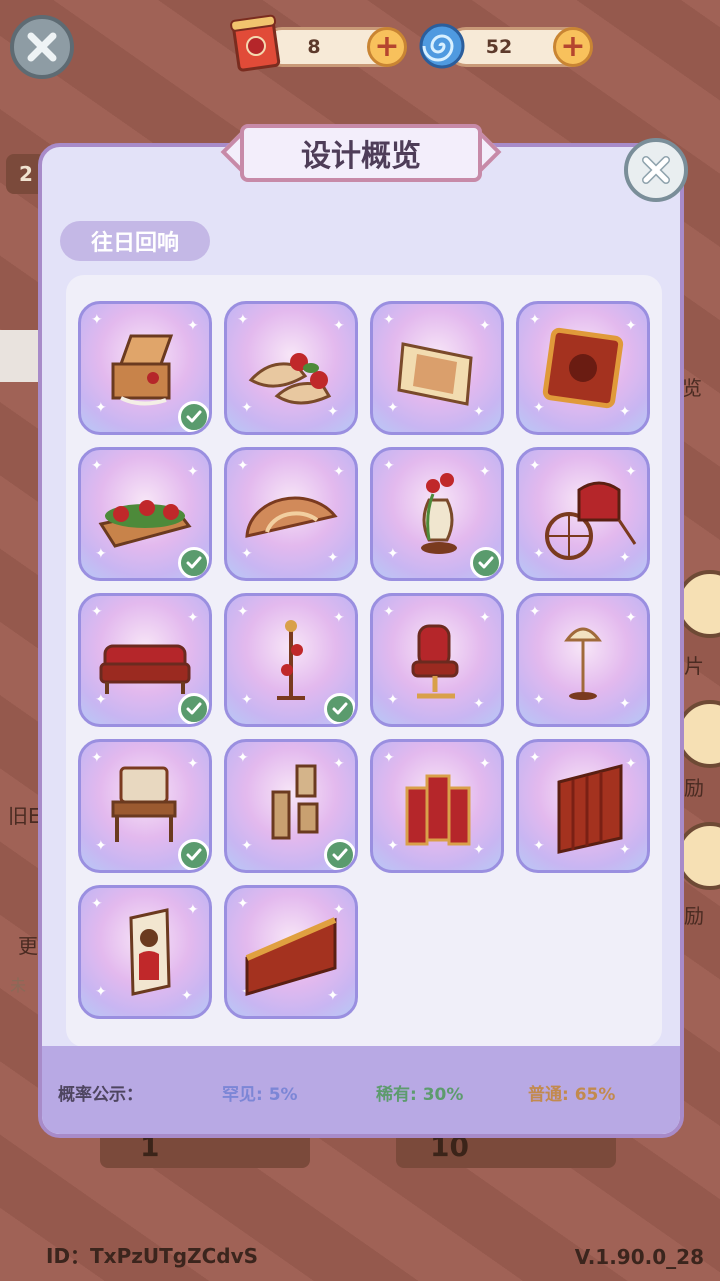 This screenshot has height=1281, width=720. I want to click on rose-shoes-icon, so click(290, 379).